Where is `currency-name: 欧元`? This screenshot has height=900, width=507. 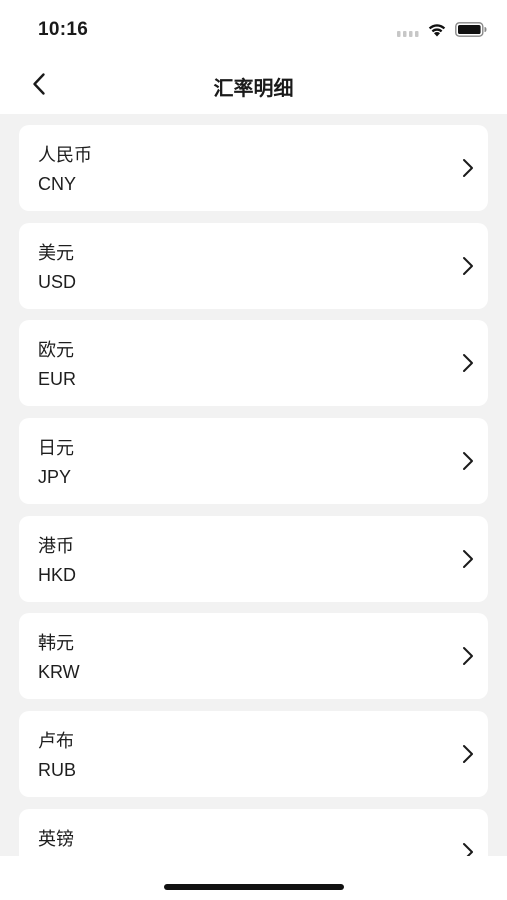 currency-name: 欧元 is located at coordinates (56, 351).